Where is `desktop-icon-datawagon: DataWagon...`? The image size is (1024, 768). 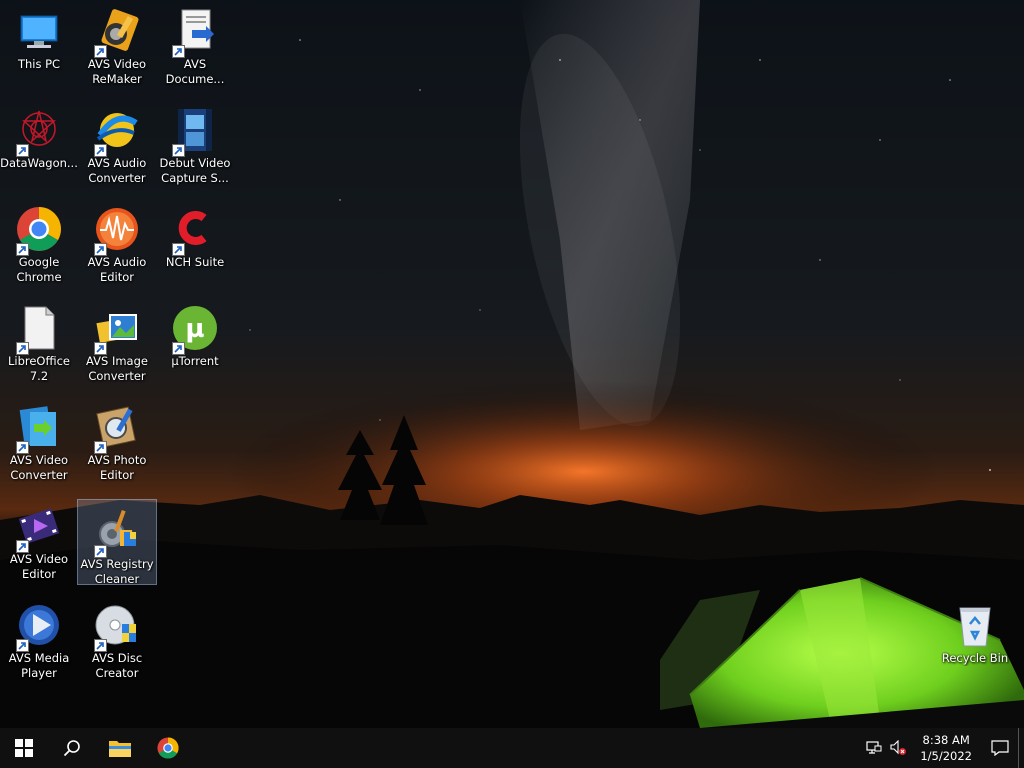 desktop-icon-datawagon: DataWagon... is located at coordinates (39, 141).